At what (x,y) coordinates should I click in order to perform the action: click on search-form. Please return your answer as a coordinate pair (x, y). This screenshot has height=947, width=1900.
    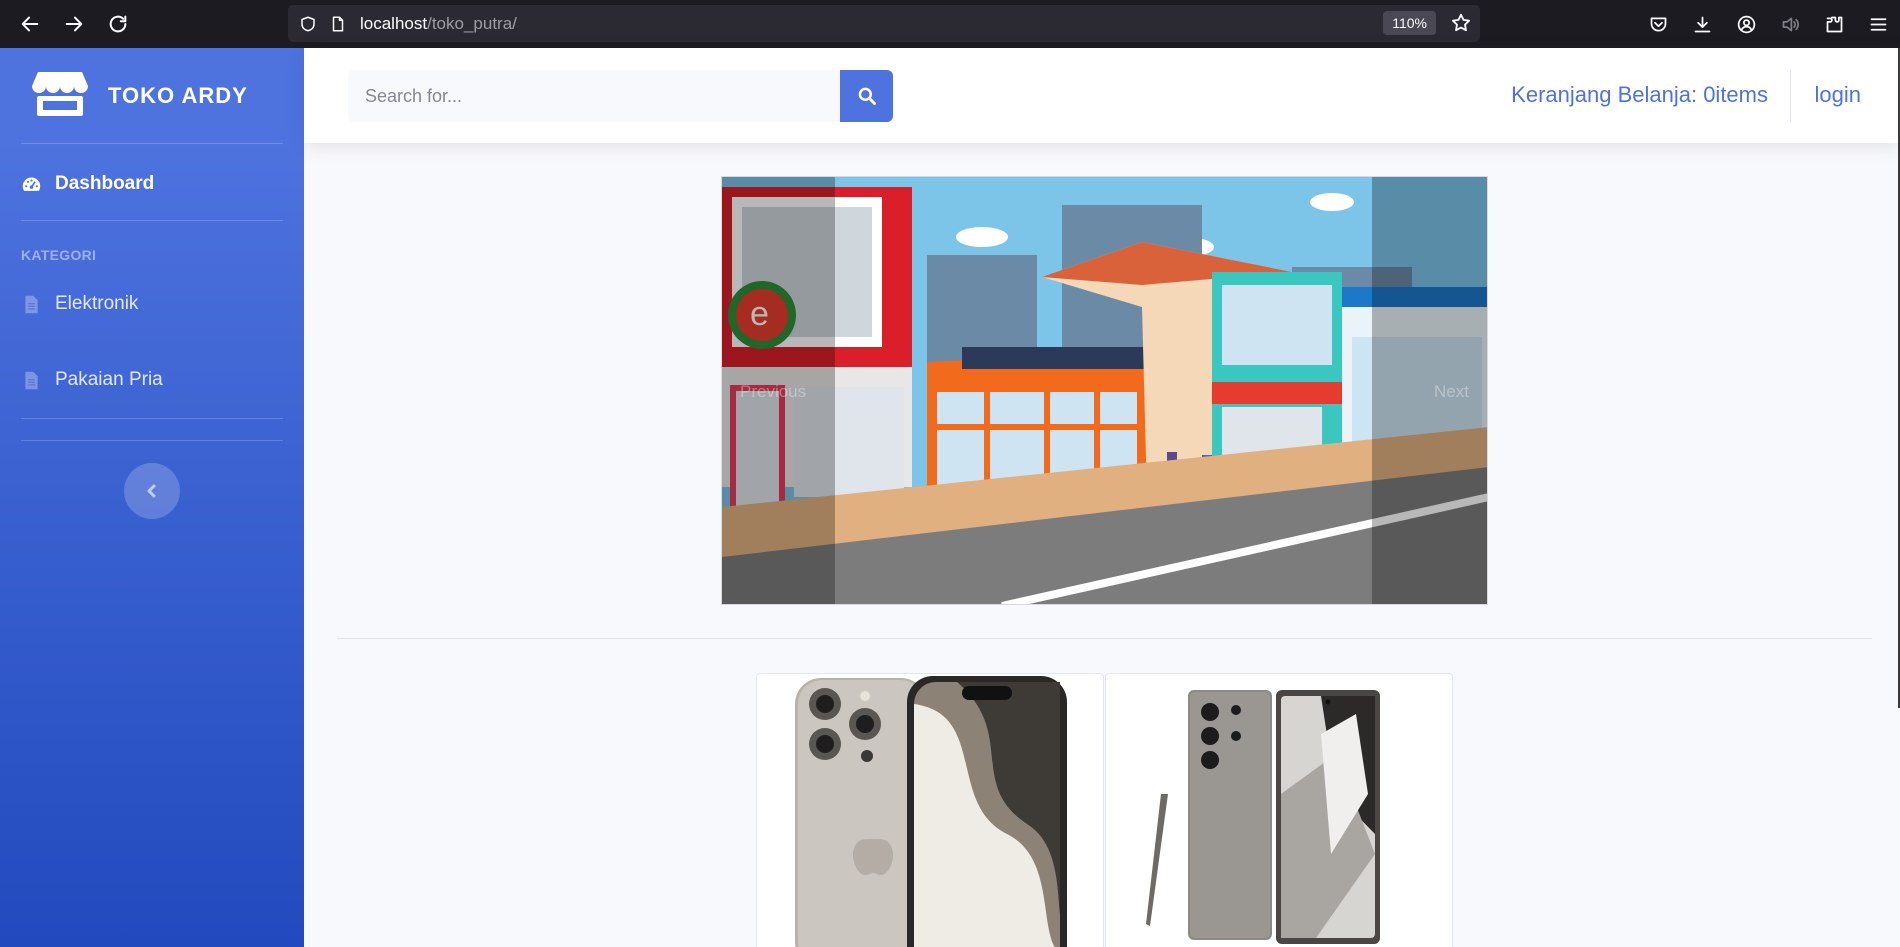
    Looking at the image, I should click on (620, 96).